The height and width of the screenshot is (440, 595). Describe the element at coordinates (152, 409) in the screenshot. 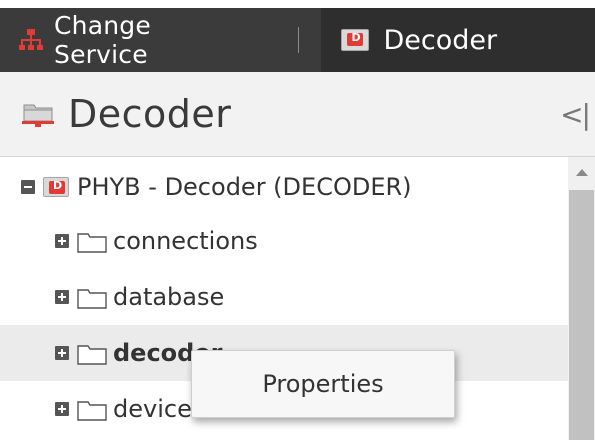

I see `tree-node-label: device` at that location.